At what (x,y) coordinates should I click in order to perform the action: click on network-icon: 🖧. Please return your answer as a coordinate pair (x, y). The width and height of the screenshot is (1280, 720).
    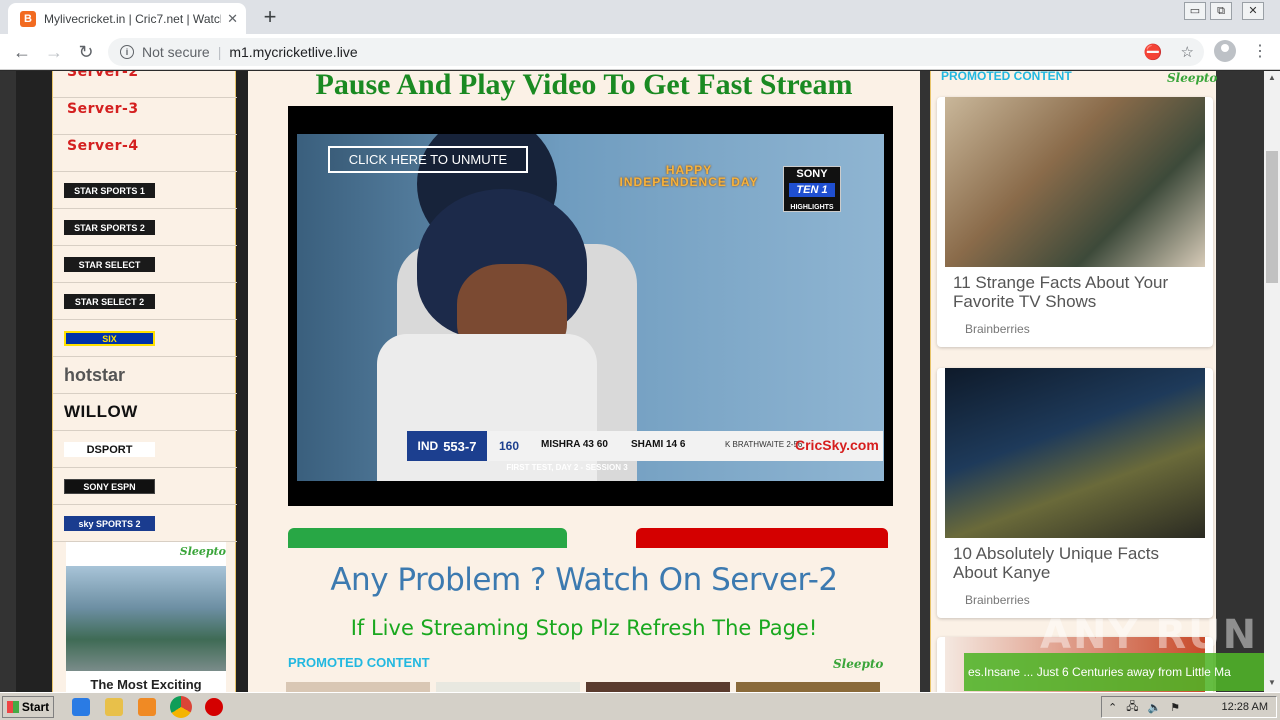
    Looking at the image, I should click on (1132, 707).